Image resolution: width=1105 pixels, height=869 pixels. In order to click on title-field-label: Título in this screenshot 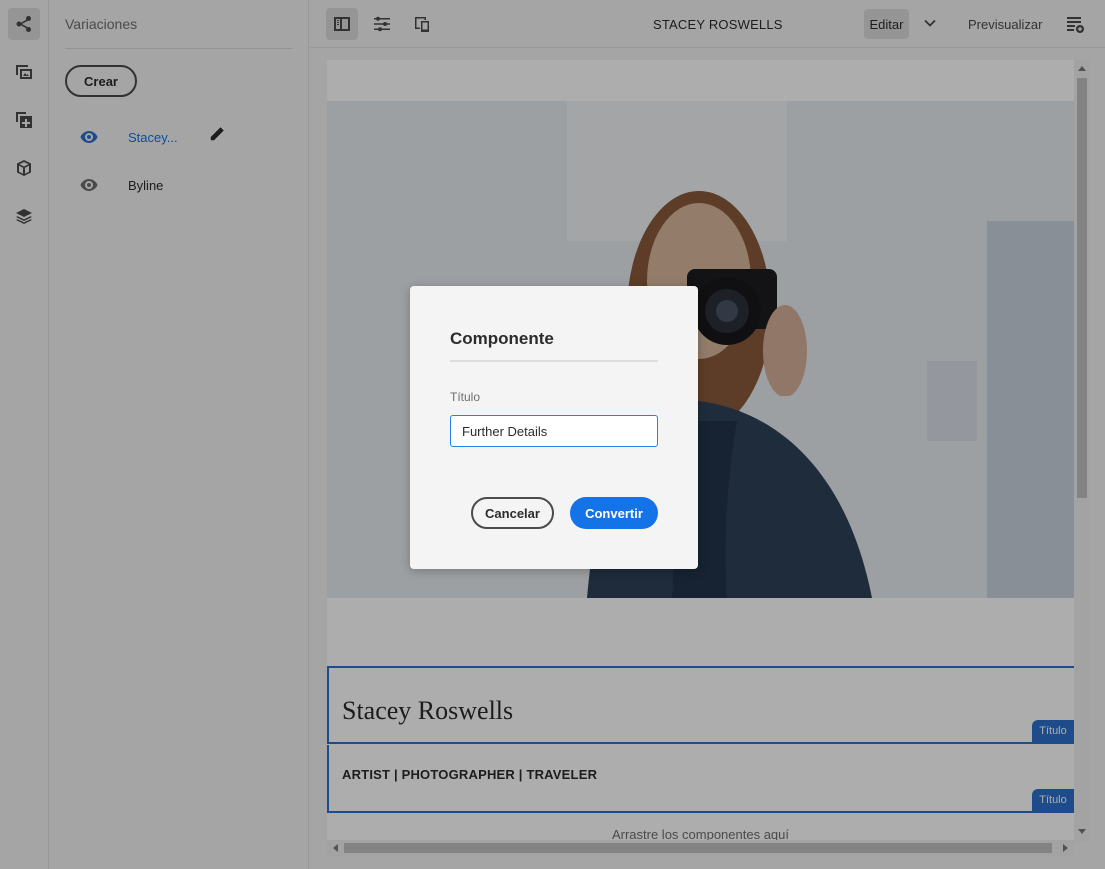, I will do `click(465, 397)`.